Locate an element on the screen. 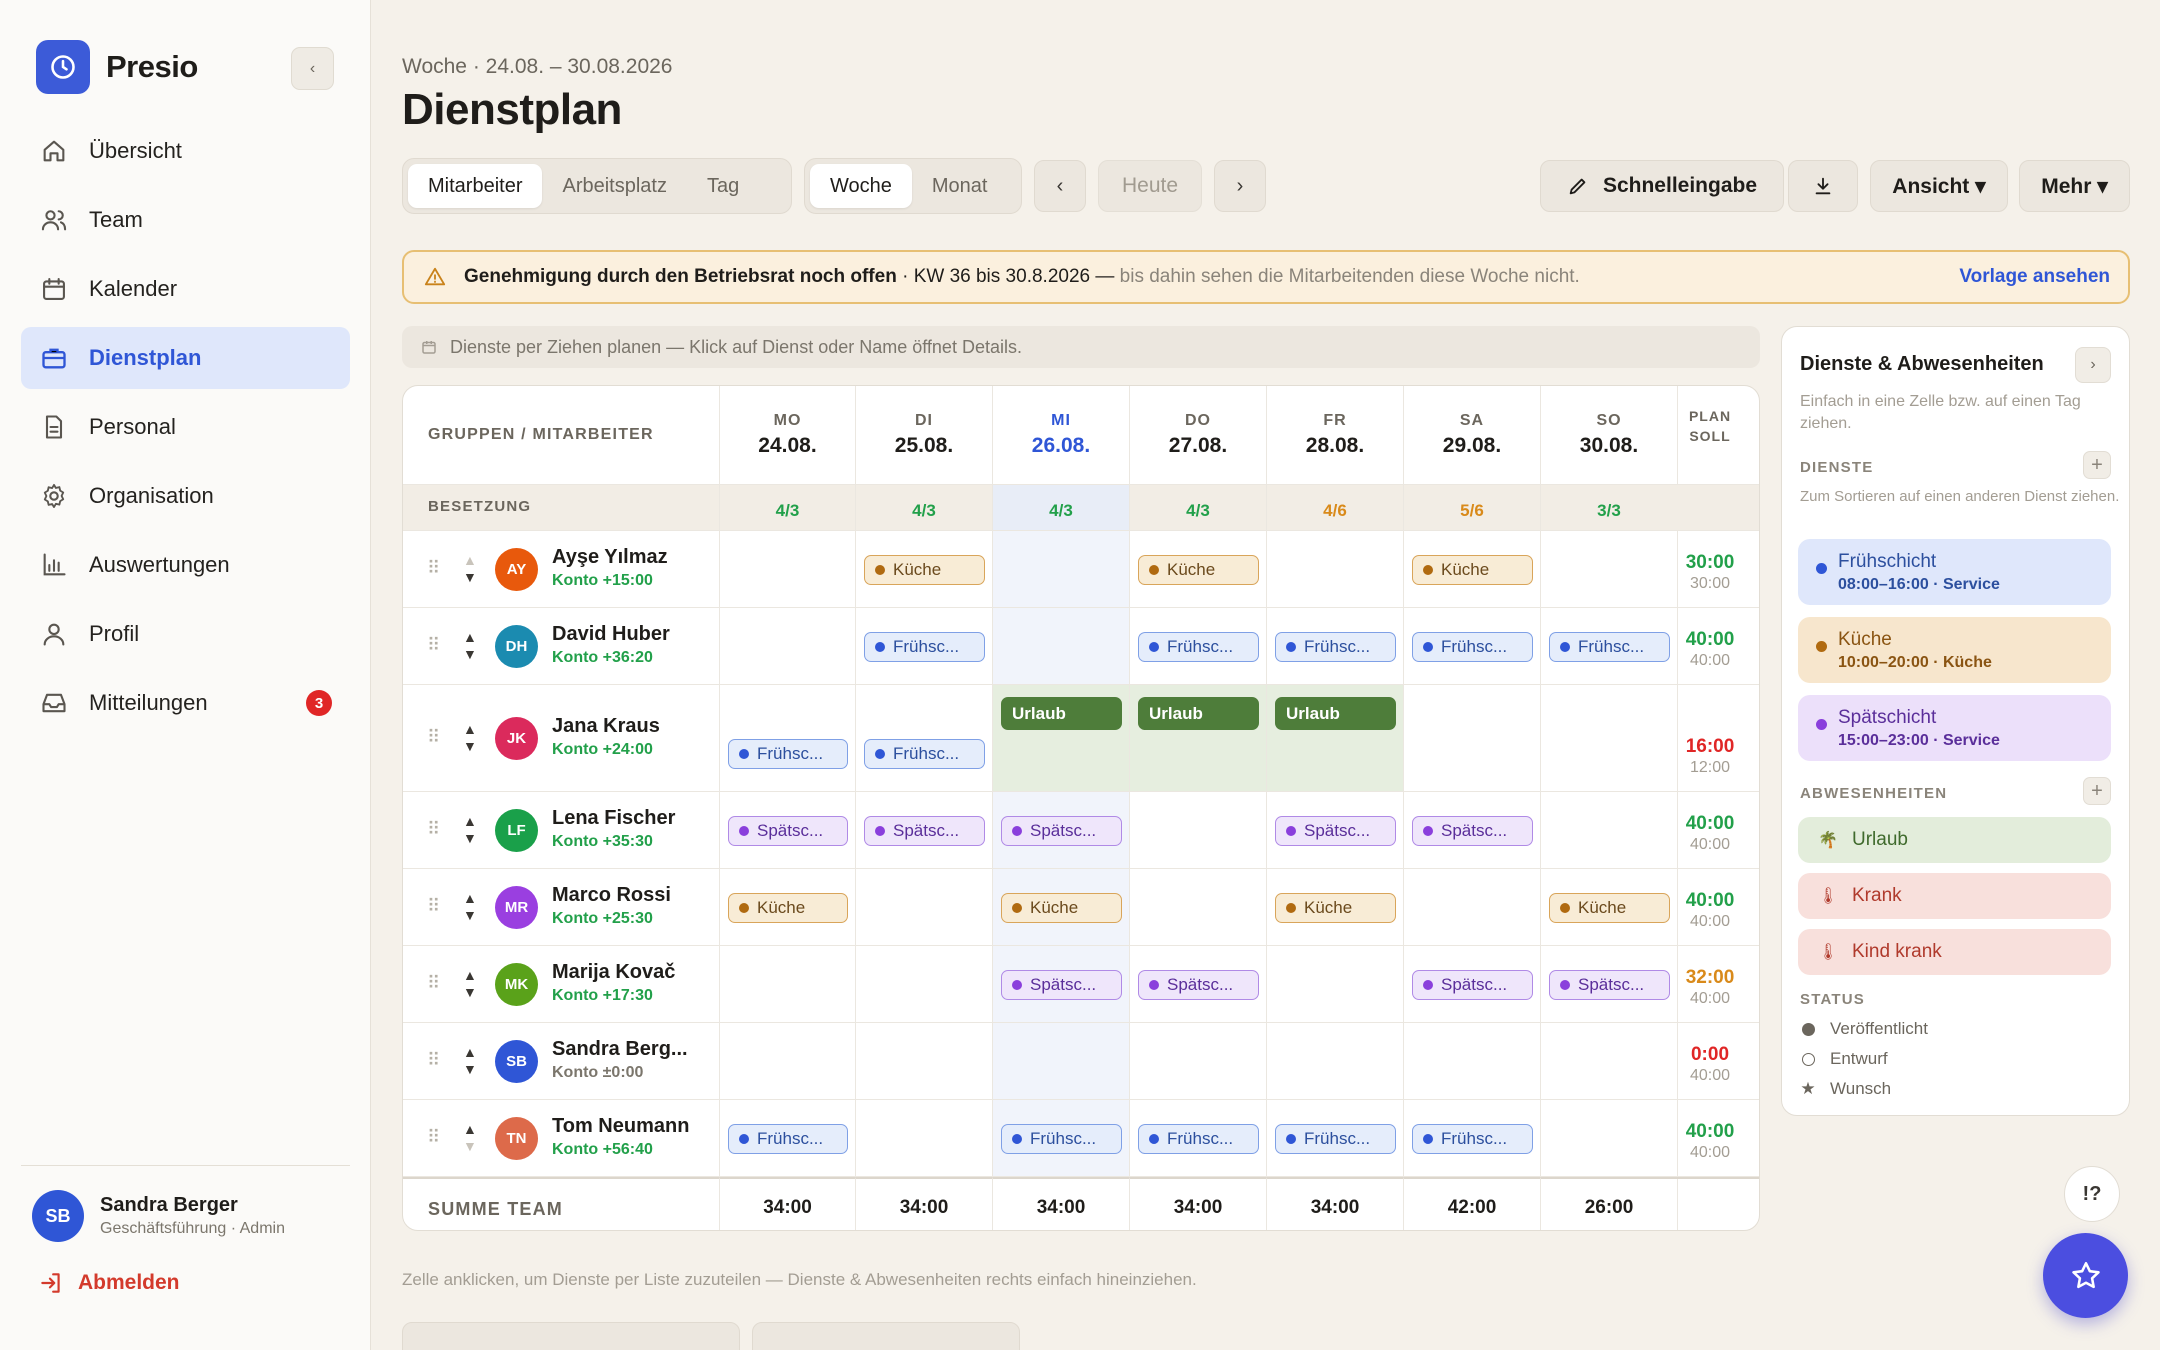 The height and width of the screenshot is (1350, 2160). absence-item: 🌡 Krank is located at coordinates (1954, 896).